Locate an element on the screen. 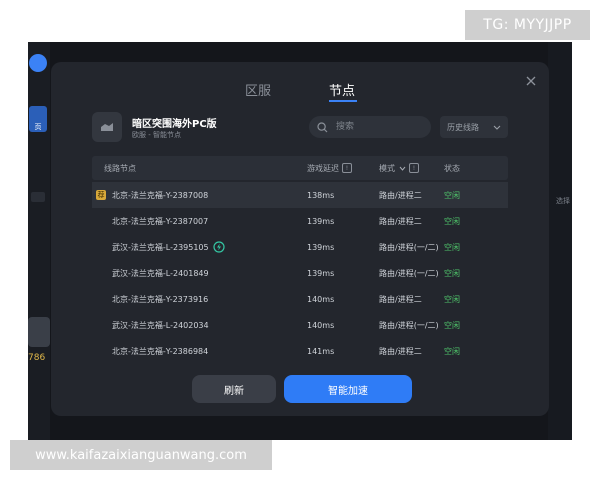  node-latency: 141ms is located at coordinates (321, 351).